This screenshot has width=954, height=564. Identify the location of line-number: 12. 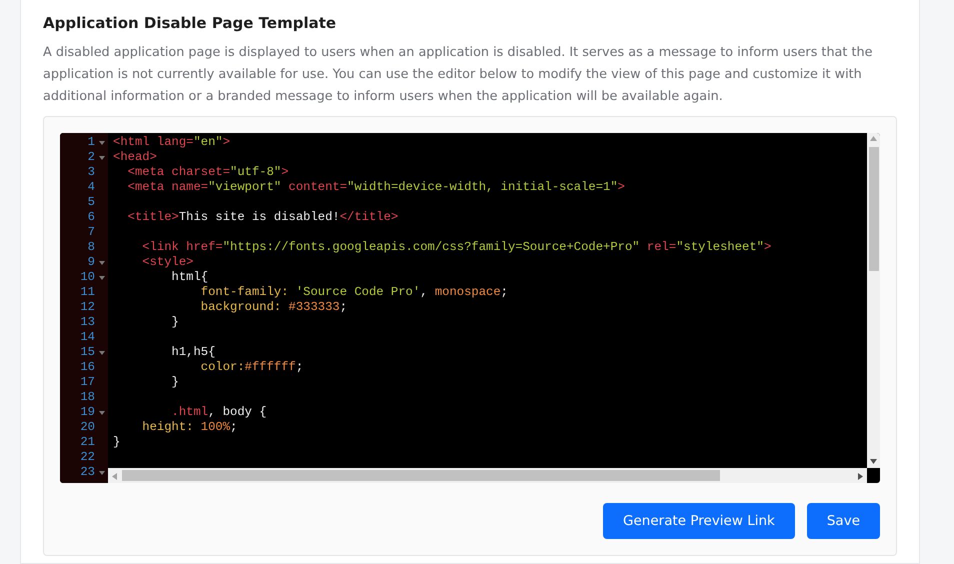
(87, 307).